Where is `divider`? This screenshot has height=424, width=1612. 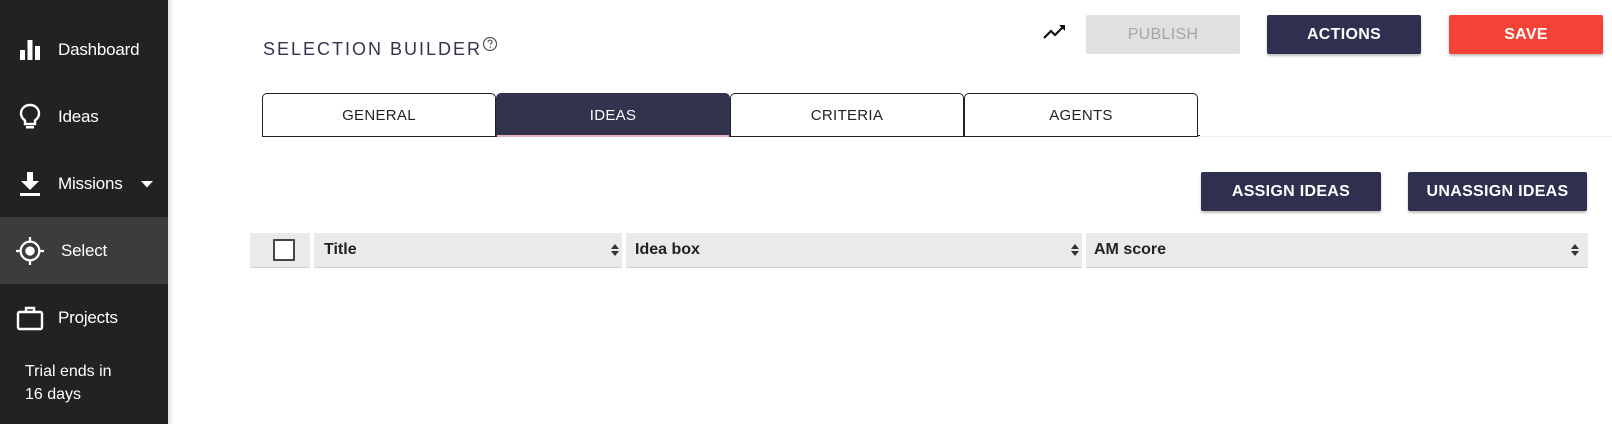 divider is located at coordinates (1405, 136).